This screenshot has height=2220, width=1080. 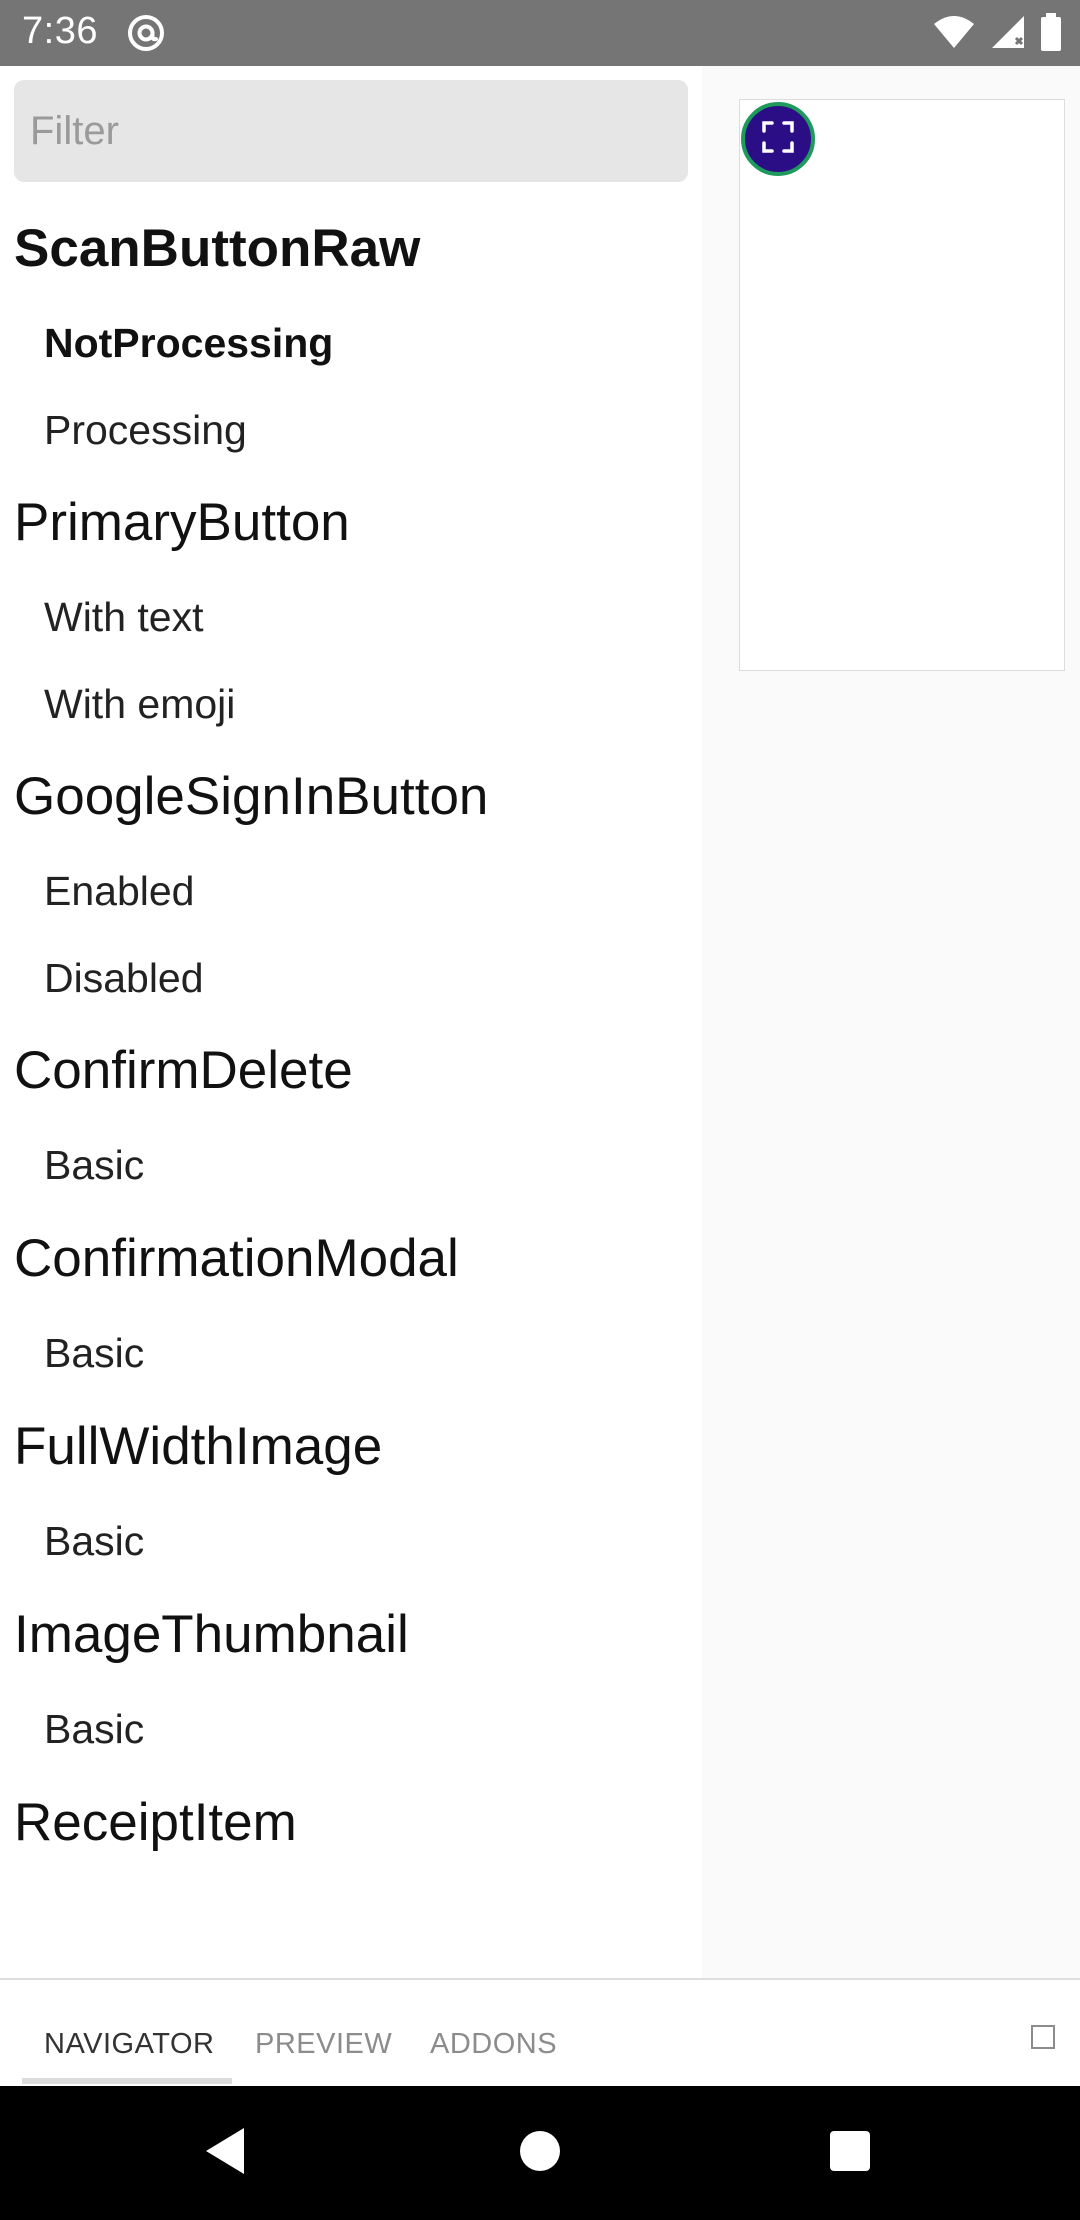 I want to click on wifi-icon, so click(x=954, y=34).